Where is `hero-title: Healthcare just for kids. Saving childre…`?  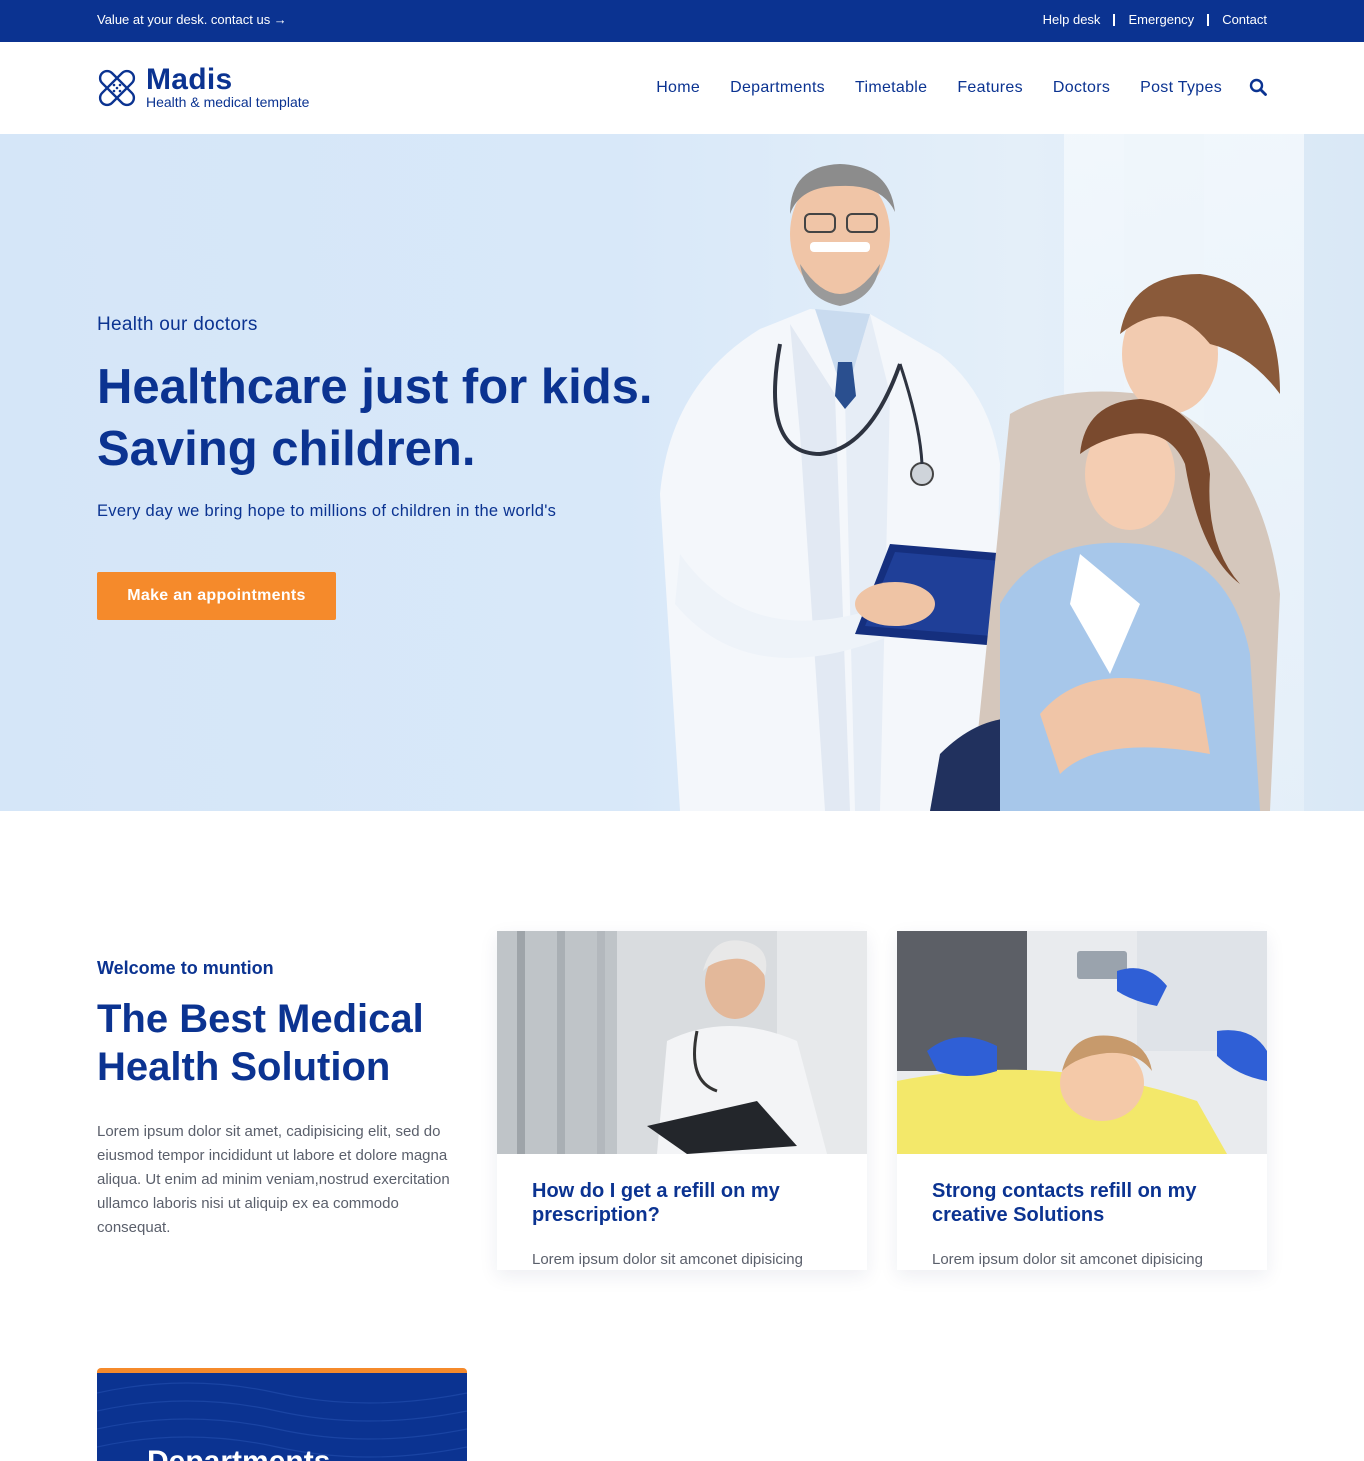 hero-title: Healthcare just for kids. Saving childre… is located at coordinates (417, 418).